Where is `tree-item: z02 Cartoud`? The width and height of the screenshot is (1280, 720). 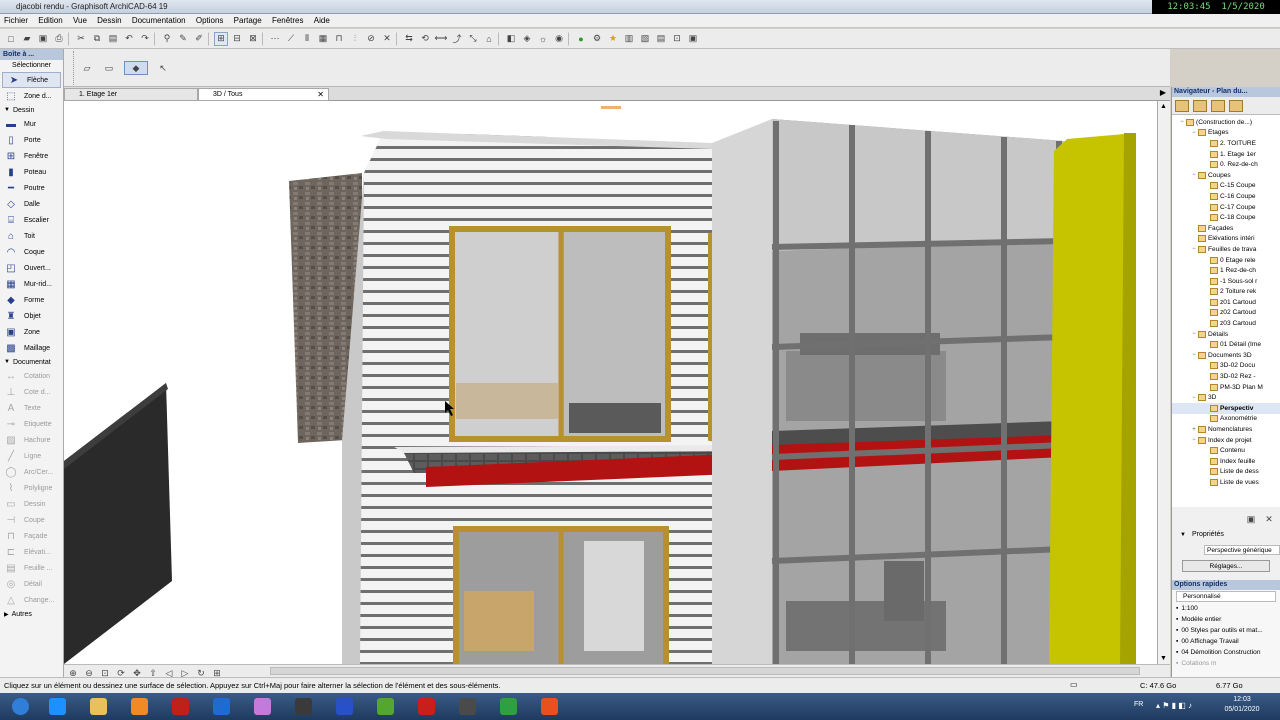 tree-item: z02 Cartoud is located at coordinates (1226, 313).